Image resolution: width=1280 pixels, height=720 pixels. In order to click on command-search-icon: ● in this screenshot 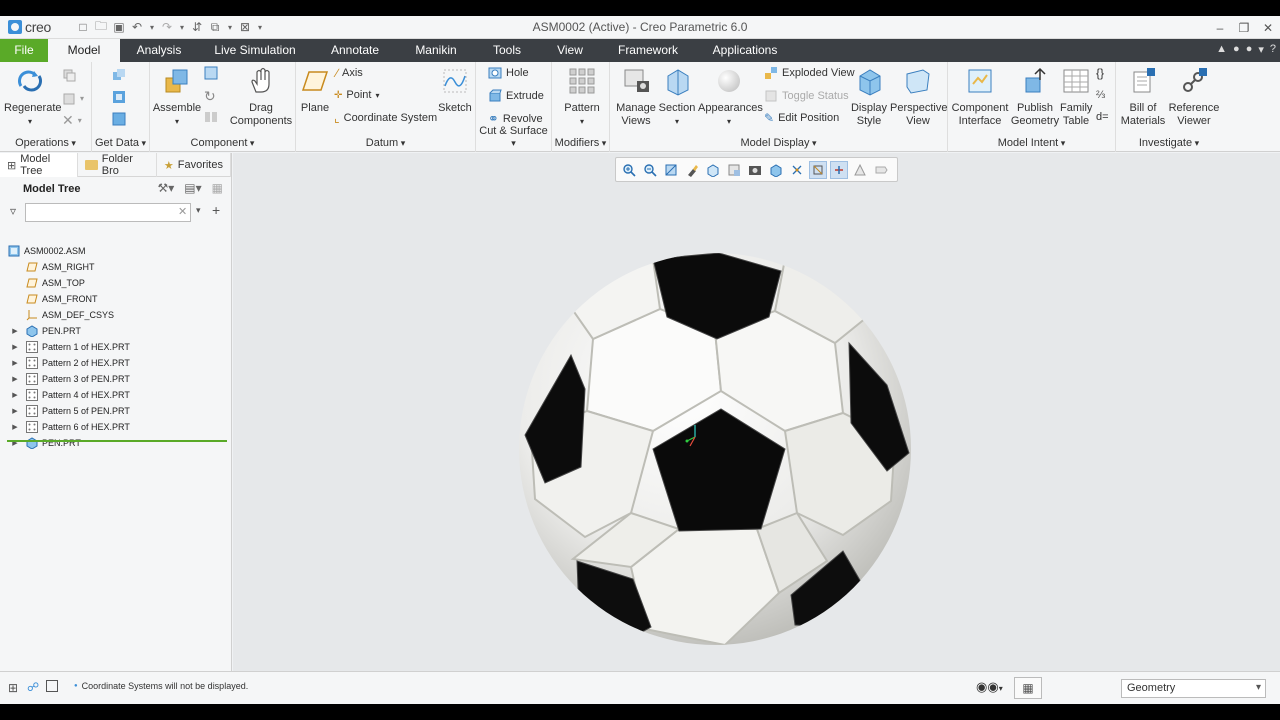, I will do `click(1249, 49)`.